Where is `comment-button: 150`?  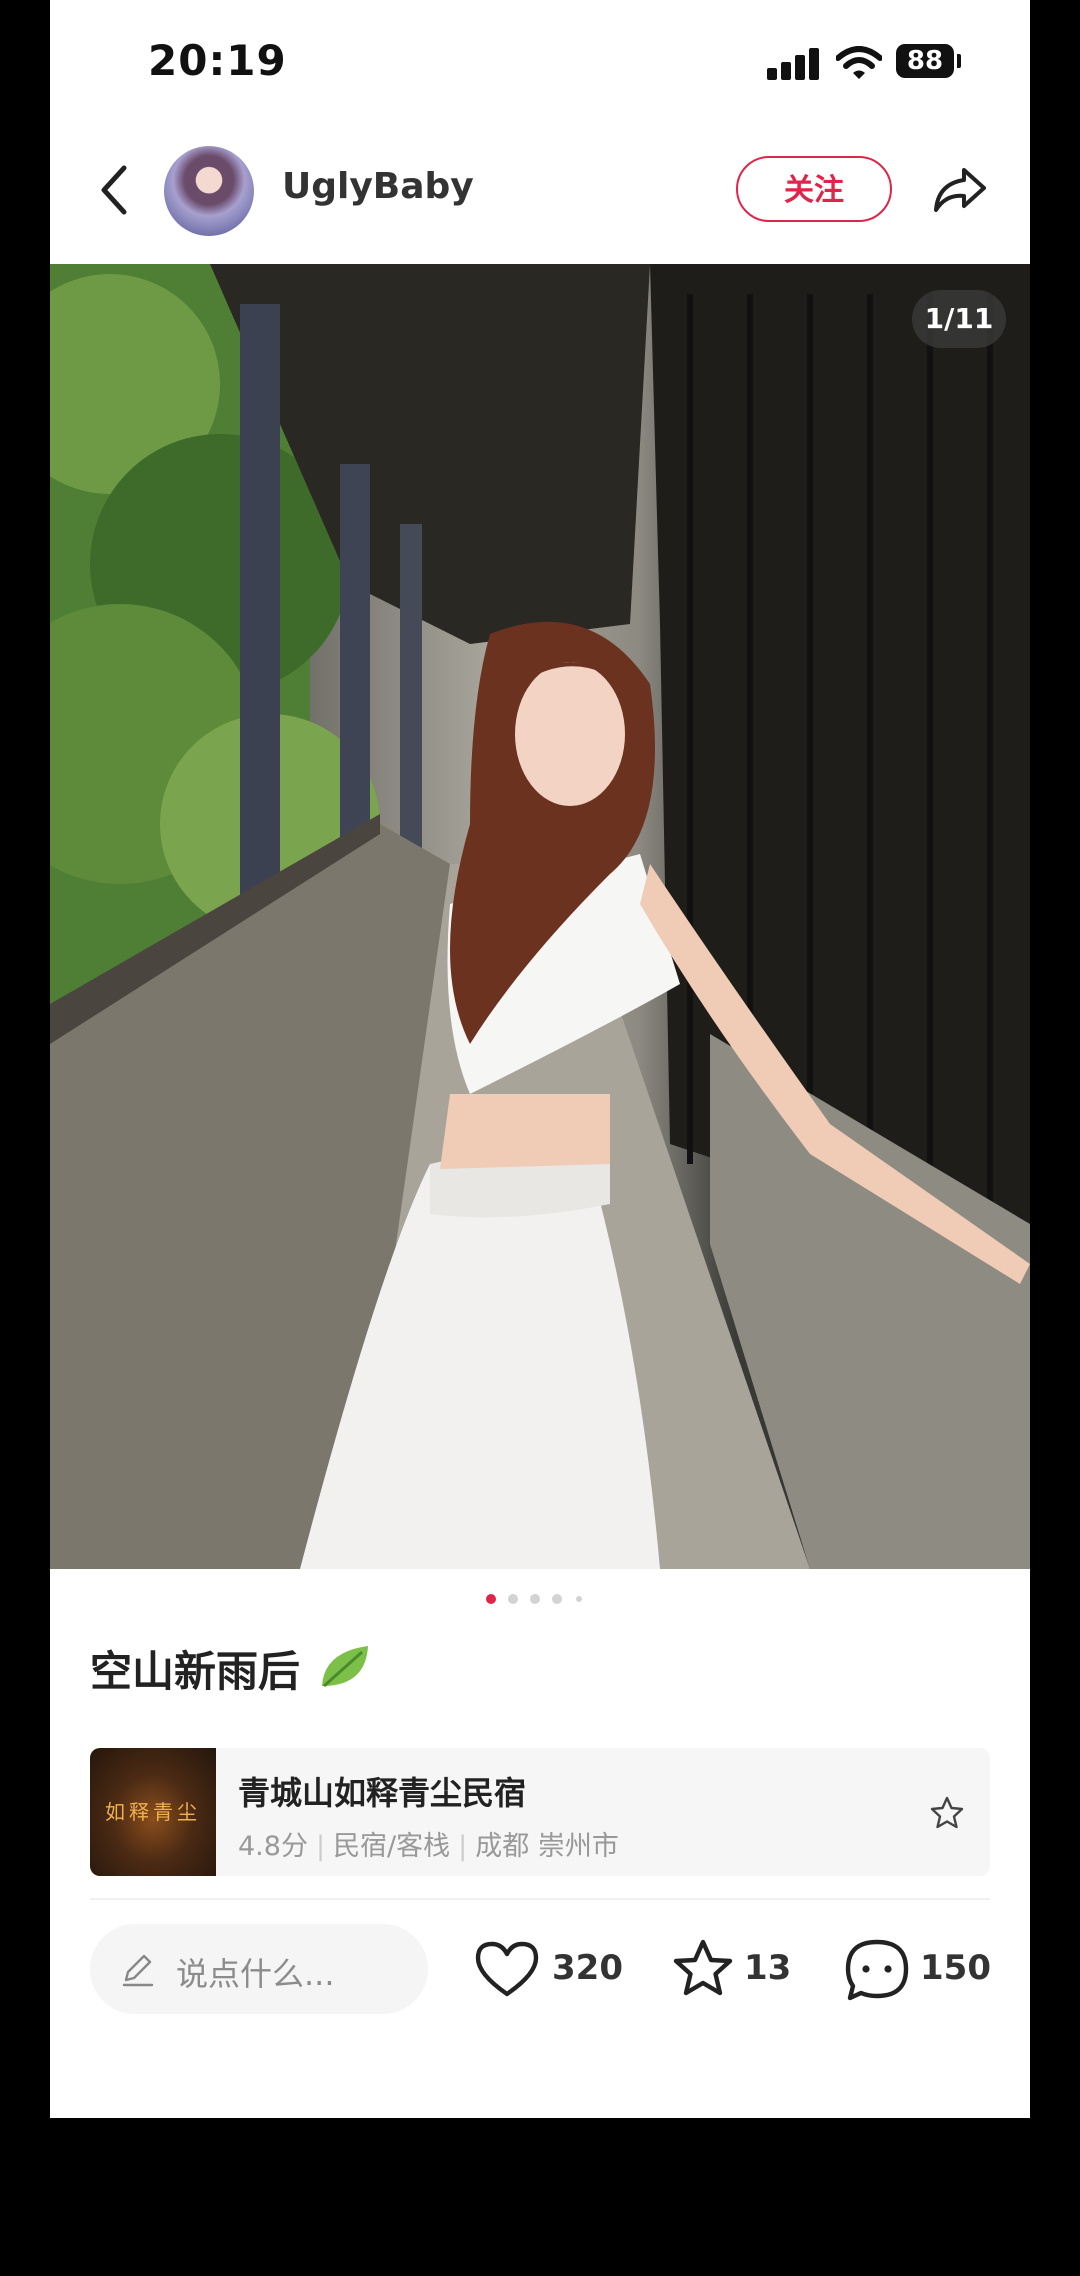 comment-button: 150 is located at coordinates (919, 1969).